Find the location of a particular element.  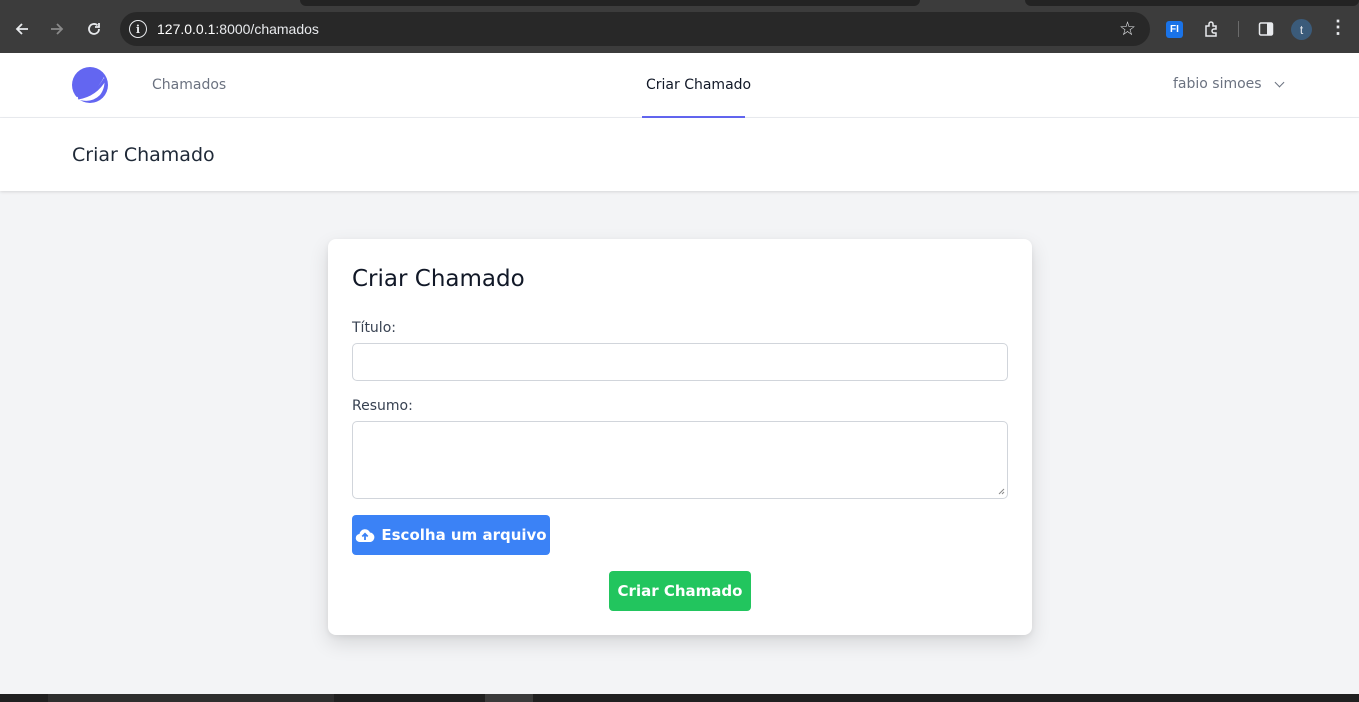

app-navbar: Chamados Criar Chamado fabio simoes is located at coordinates (679, 85).